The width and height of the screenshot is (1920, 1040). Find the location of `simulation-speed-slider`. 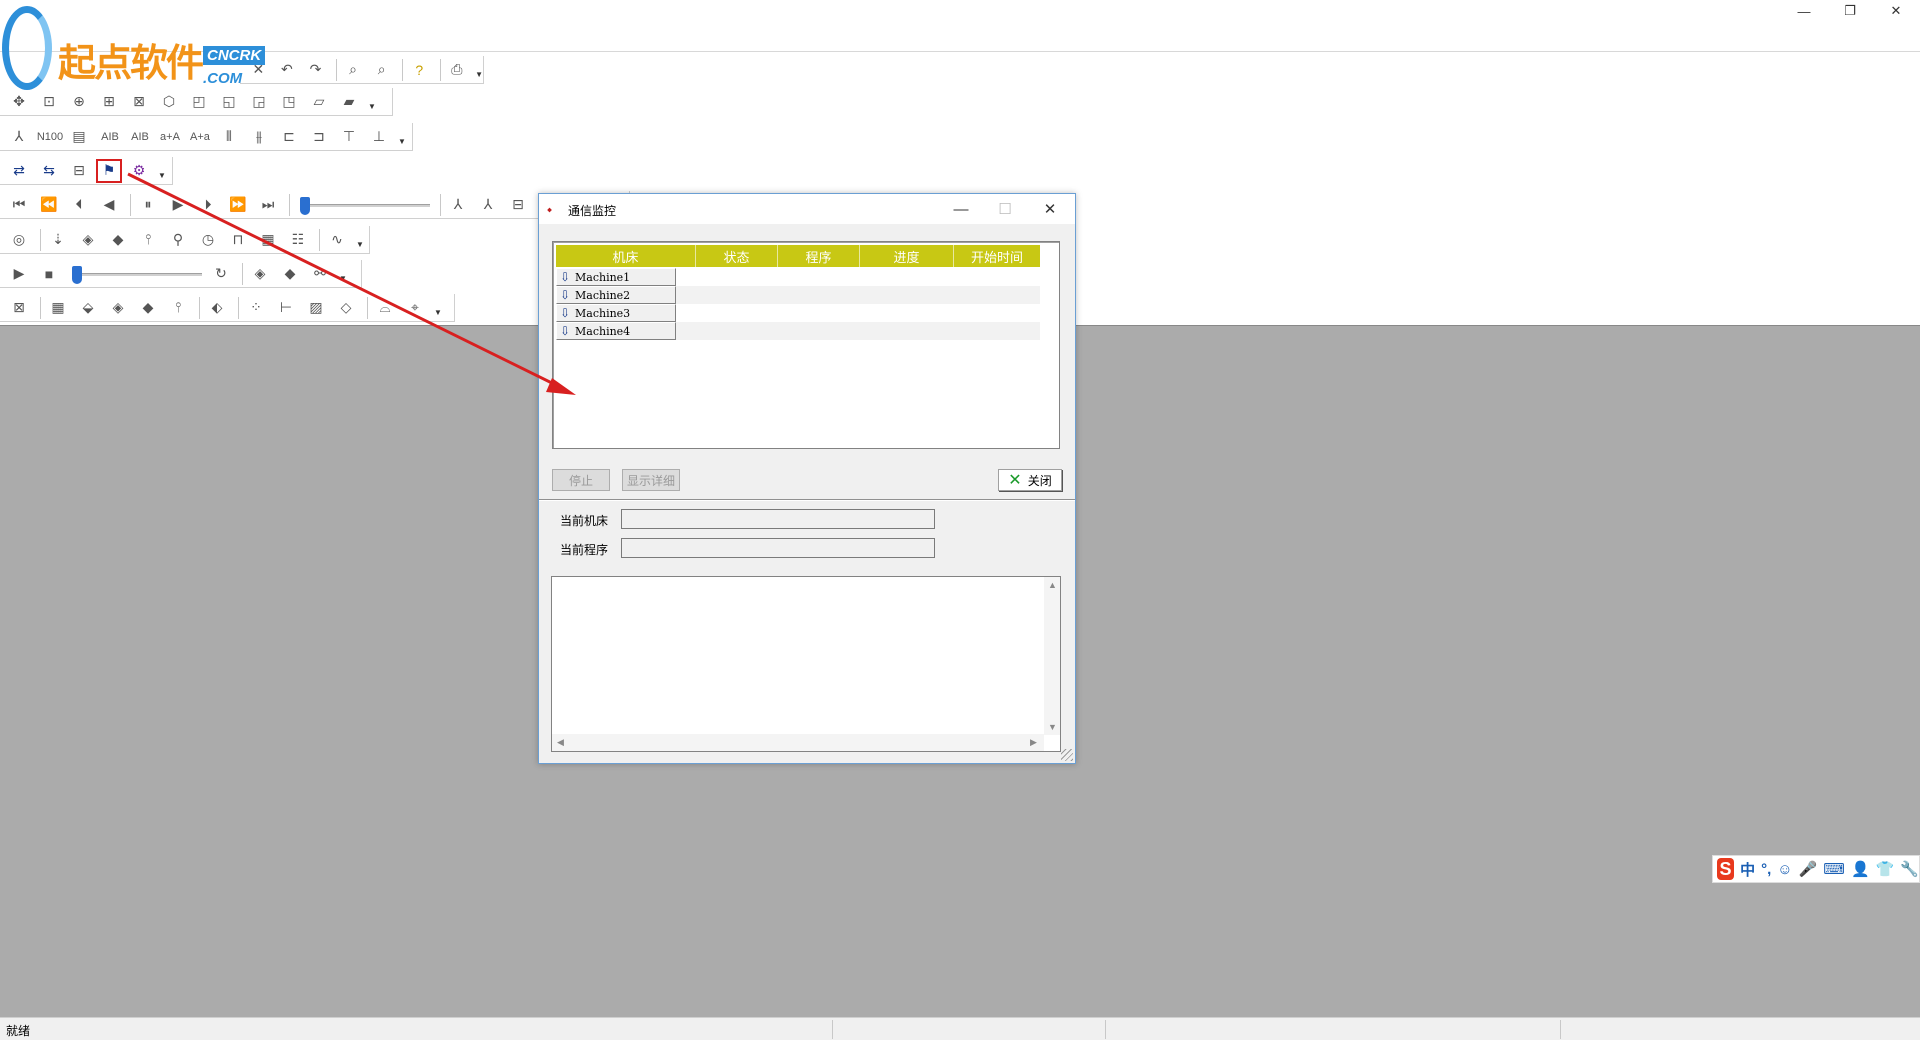

simulation-speed-slider is located at coordinates (365, 205).